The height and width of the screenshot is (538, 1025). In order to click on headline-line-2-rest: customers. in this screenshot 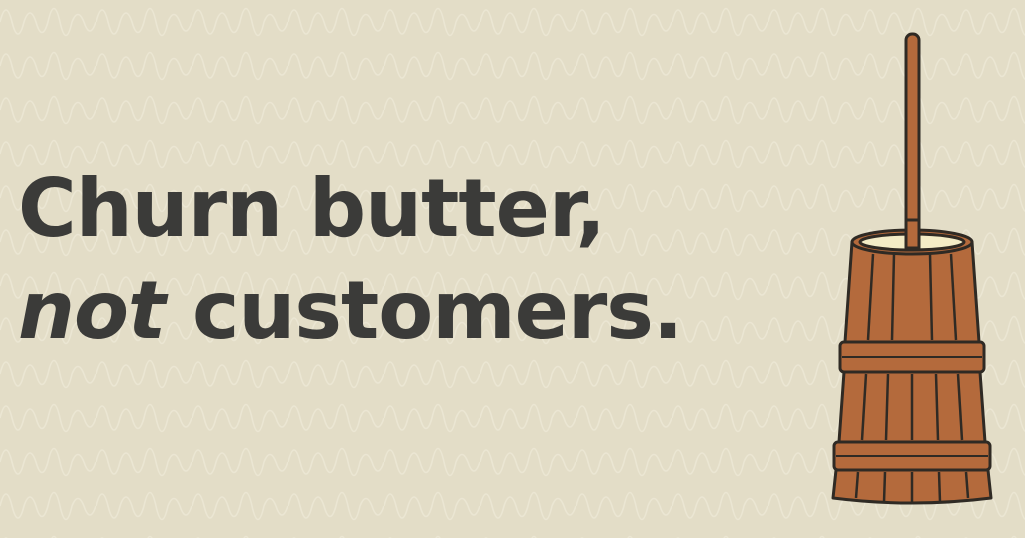, I will do `click(424, 310)`.